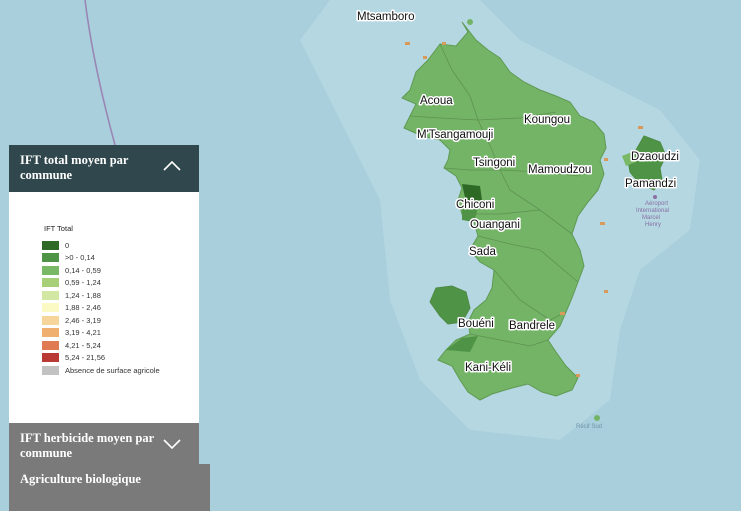  What do you see at coordinates (494, 163) in the screenshot?
I see `town-label: Tsingoni` at bounding box center [494, 163].